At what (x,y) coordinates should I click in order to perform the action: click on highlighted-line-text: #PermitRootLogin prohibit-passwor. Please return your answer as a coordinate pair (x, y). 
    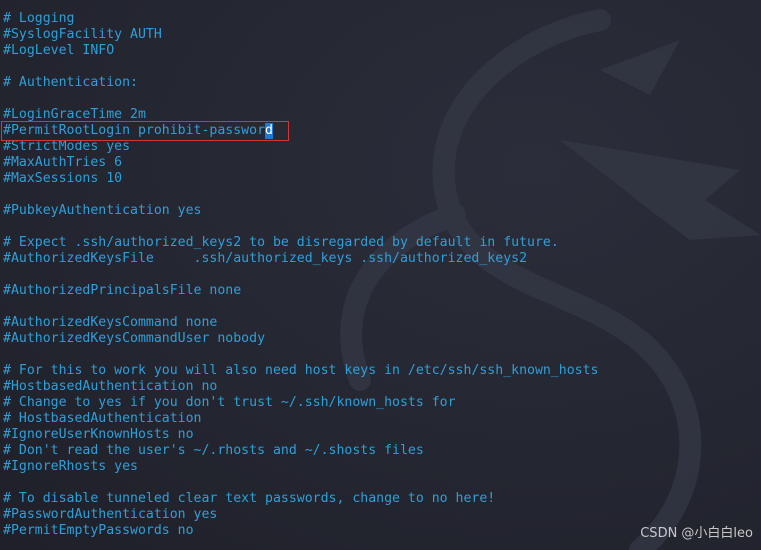
    Looking at the image, I should click on (134, 130).